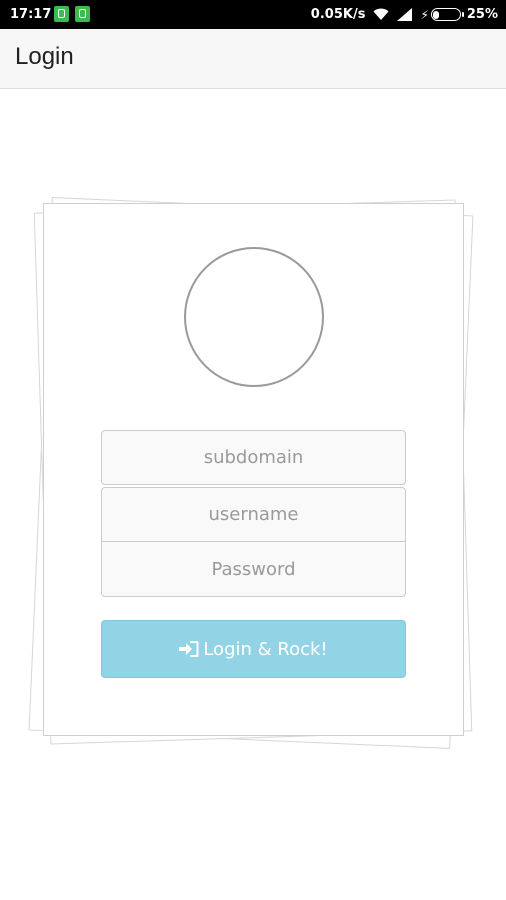 This screenshot has width=506, height=900. Describe the element at coordinates (482, 14) in the screenshot. I see `battery-percent: 25%` at that location.